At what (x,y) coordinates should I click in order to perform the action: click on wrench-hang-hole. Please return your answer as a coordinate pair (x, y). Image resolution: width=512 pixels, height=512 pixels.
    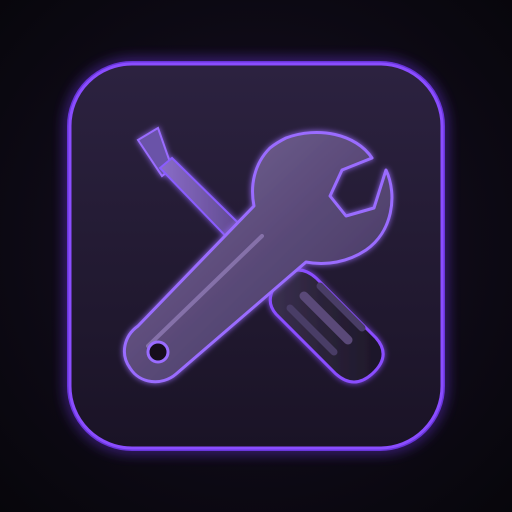
    Looking at the image, I should click on (158, 352).